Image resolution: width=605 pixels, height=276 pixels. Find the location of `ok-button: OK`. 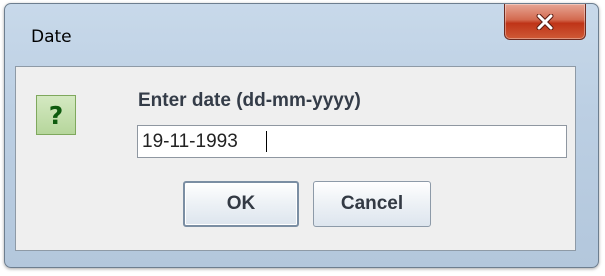

ok-button: OK is located at coordinates (241, 204).